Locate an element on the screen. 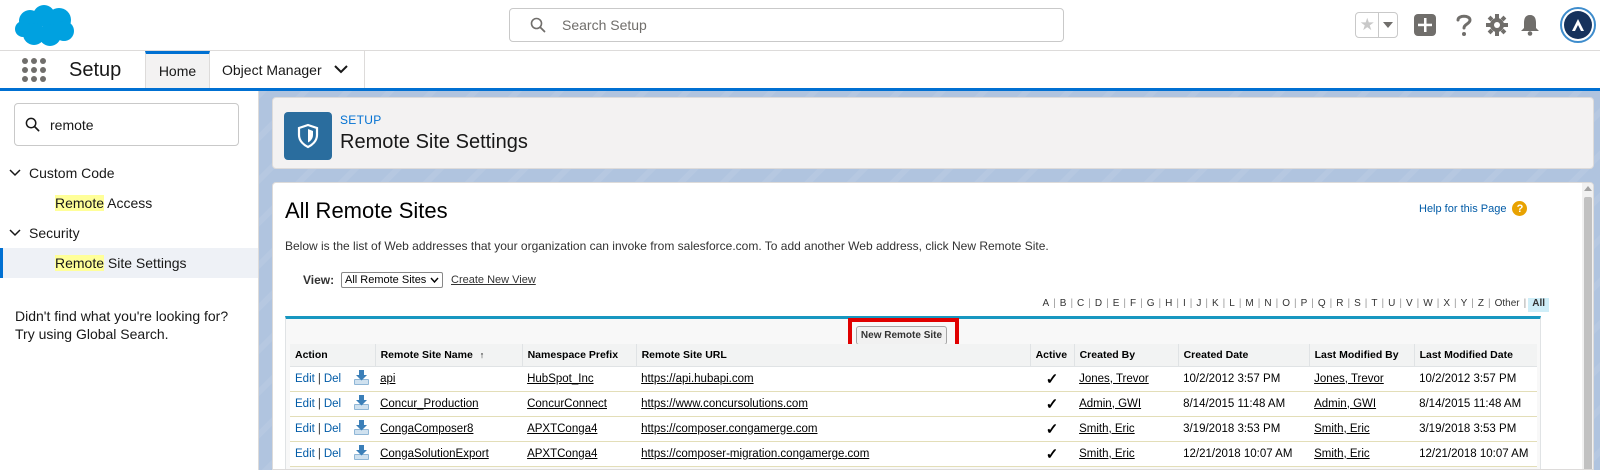  alpha-filter-b: B is located at coordinates (1063, 305).